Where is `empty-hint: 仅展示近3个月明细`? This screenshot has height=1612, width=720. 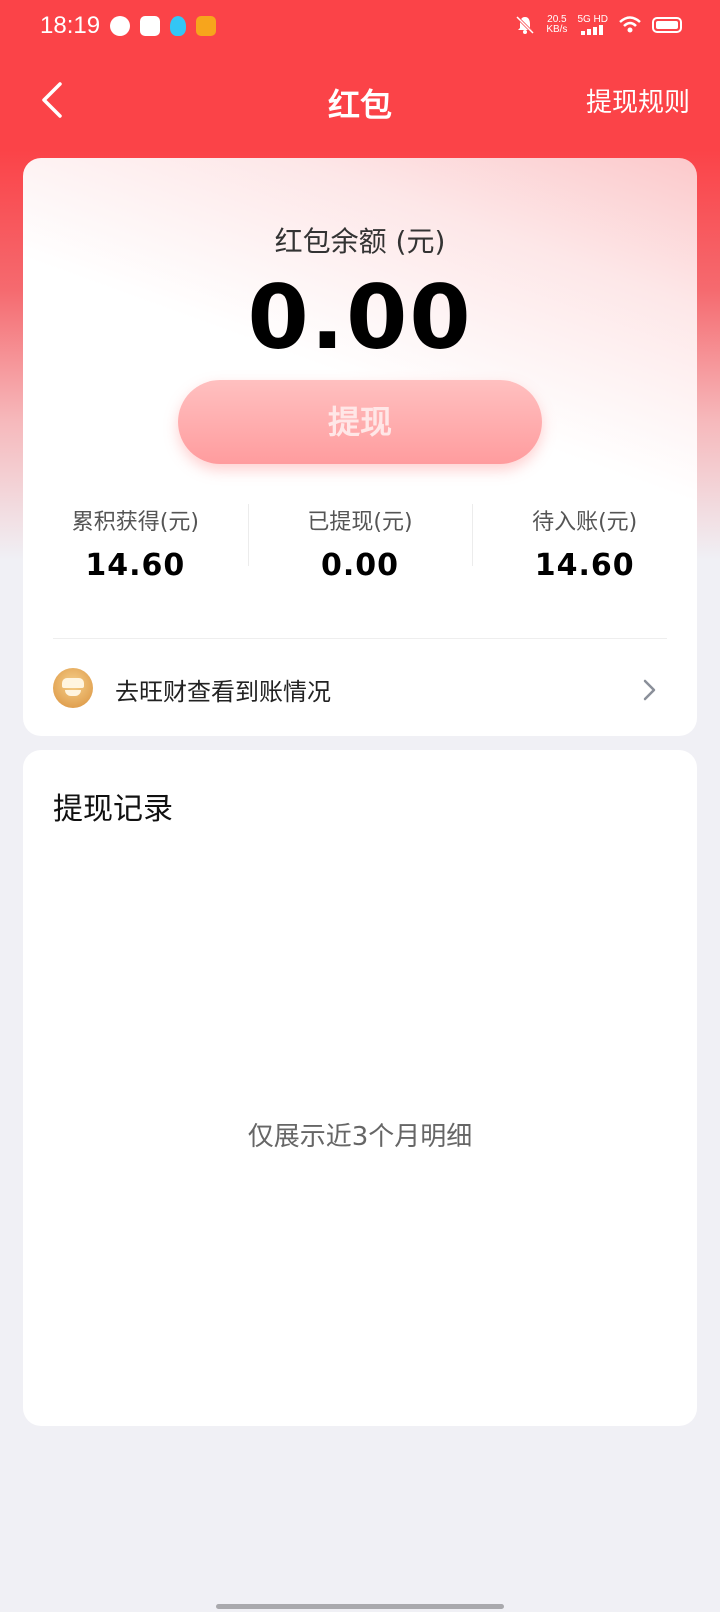 empty-hint: 仅展示近3个月明细 is located at coordinates (360, 1137).